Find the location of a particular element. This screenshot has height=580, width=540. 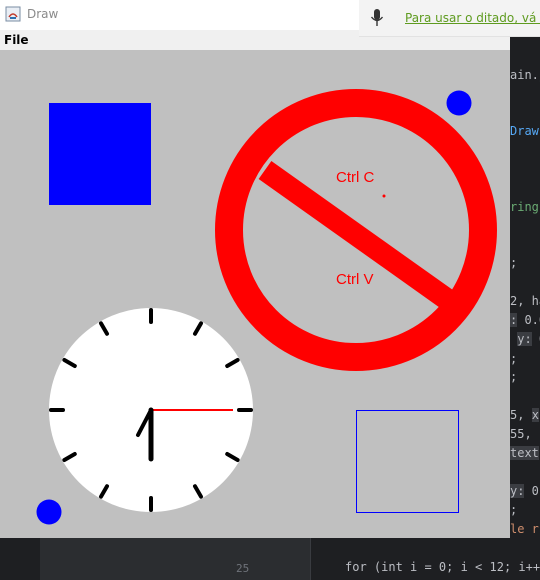

dictation-link: Para usar o ditado, vá pa is located at coordinates (472, 18).